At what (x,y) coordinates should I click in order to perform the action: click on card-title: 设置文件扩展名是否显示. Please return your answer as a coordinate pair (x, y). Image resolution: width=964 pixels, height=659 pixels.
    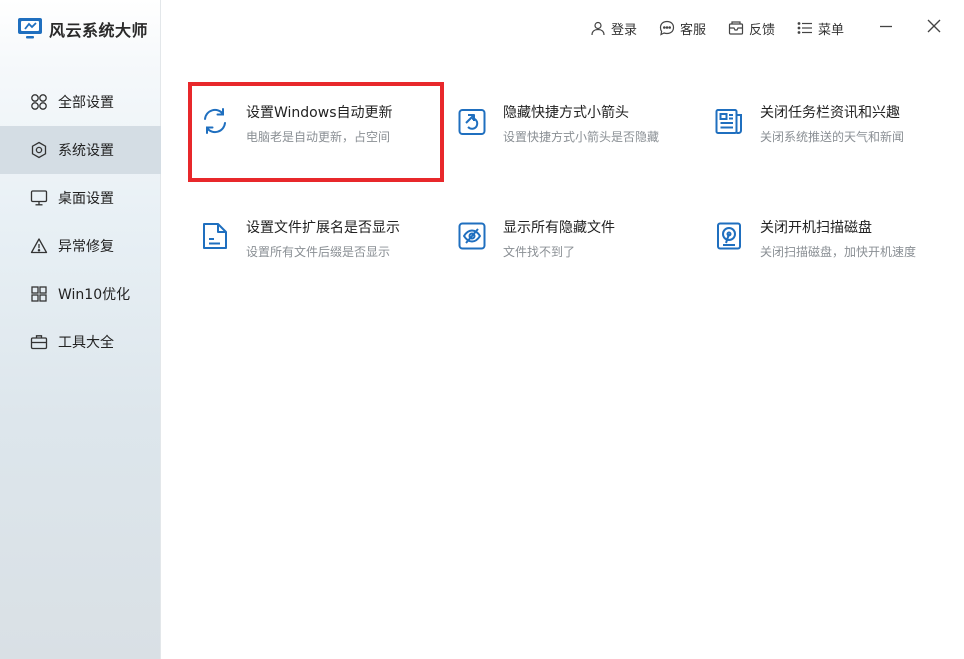
    Looking at the image, I should click on (323, 228).